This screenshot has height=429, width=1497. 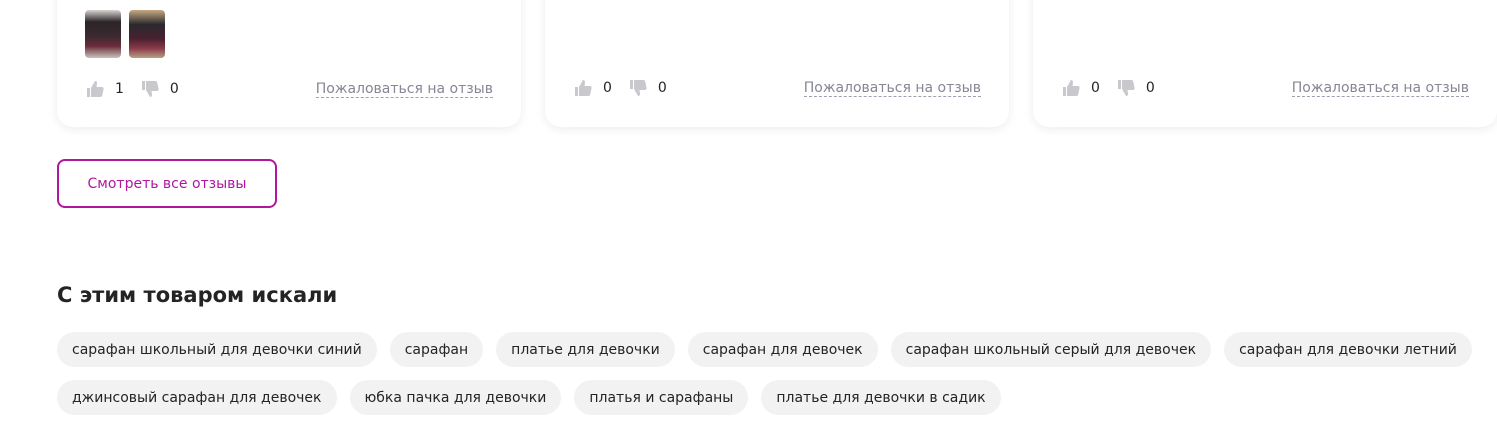 I want to click on search-chip: юбка пачка для девочки, so click(x=455, y=397).